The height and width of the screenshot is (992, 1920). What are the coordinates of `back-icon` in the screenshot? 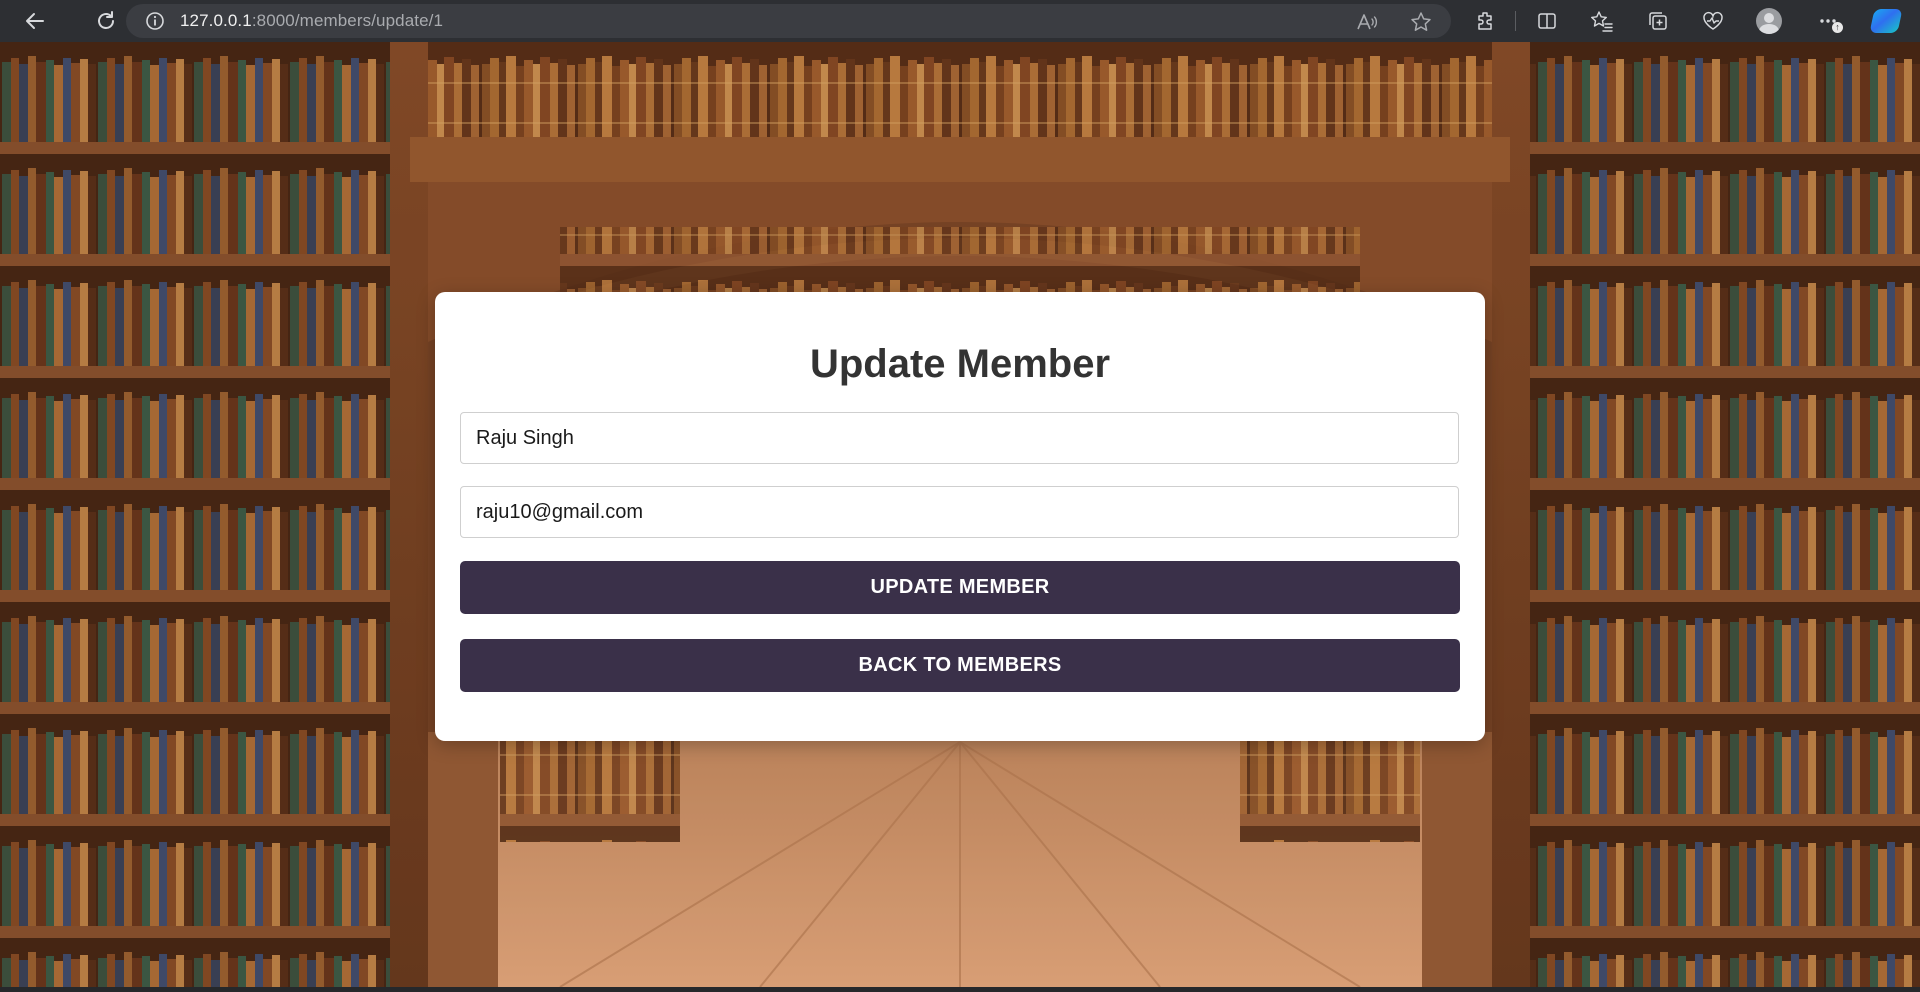 It's located at (35, 21).